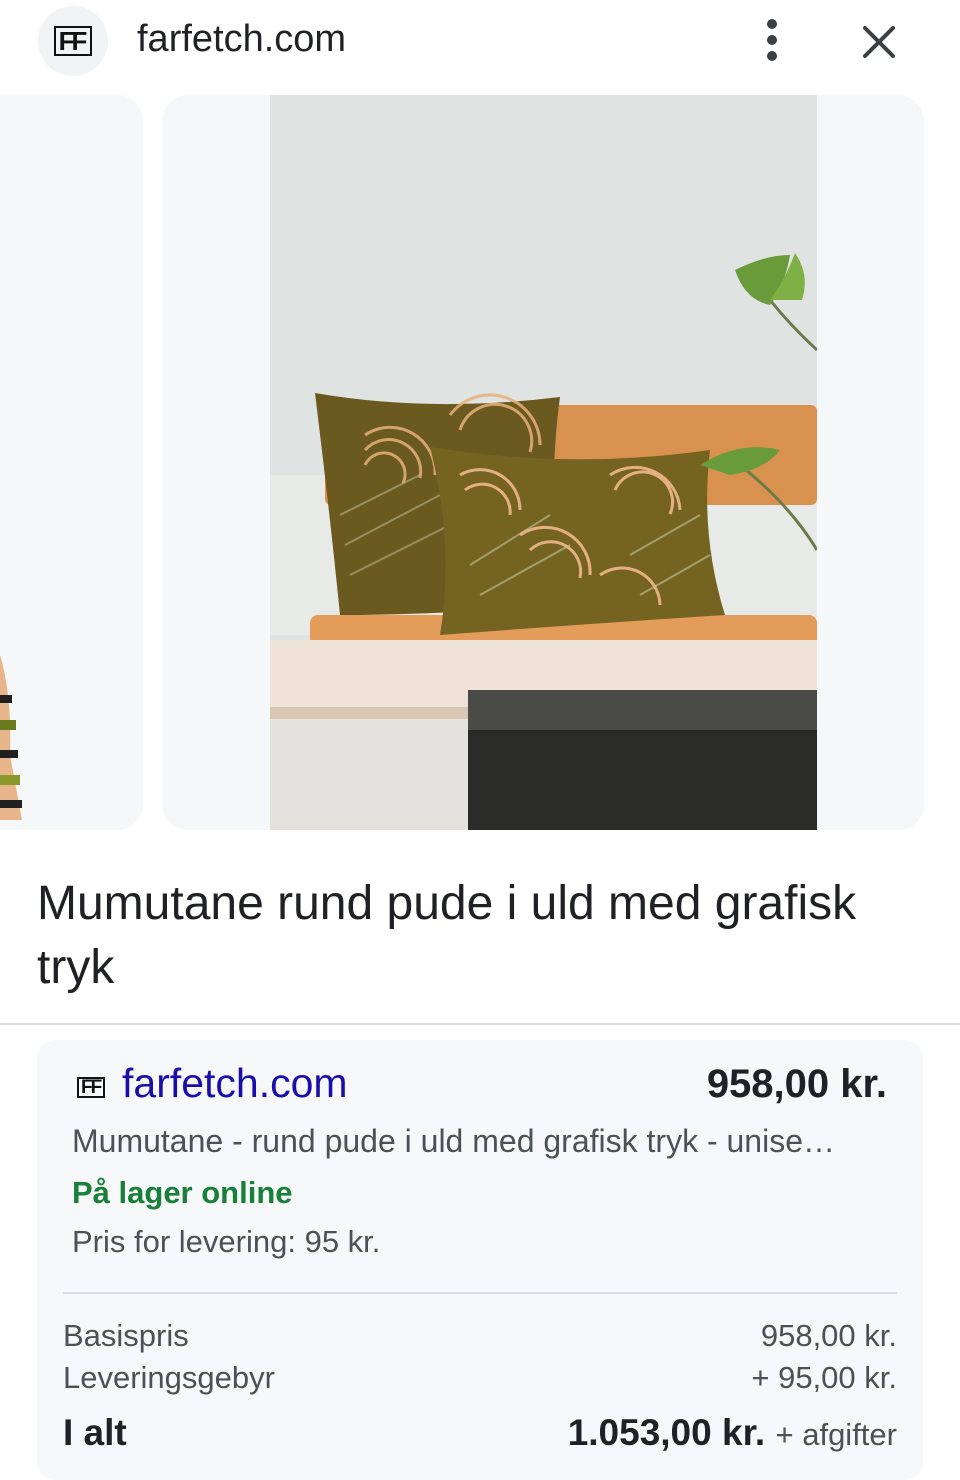 This screenshot has height=1480, width=960. Describe the element at coordinates (126, 1335) in the screenshot. I see `base-price-label: Basispris` at that location.